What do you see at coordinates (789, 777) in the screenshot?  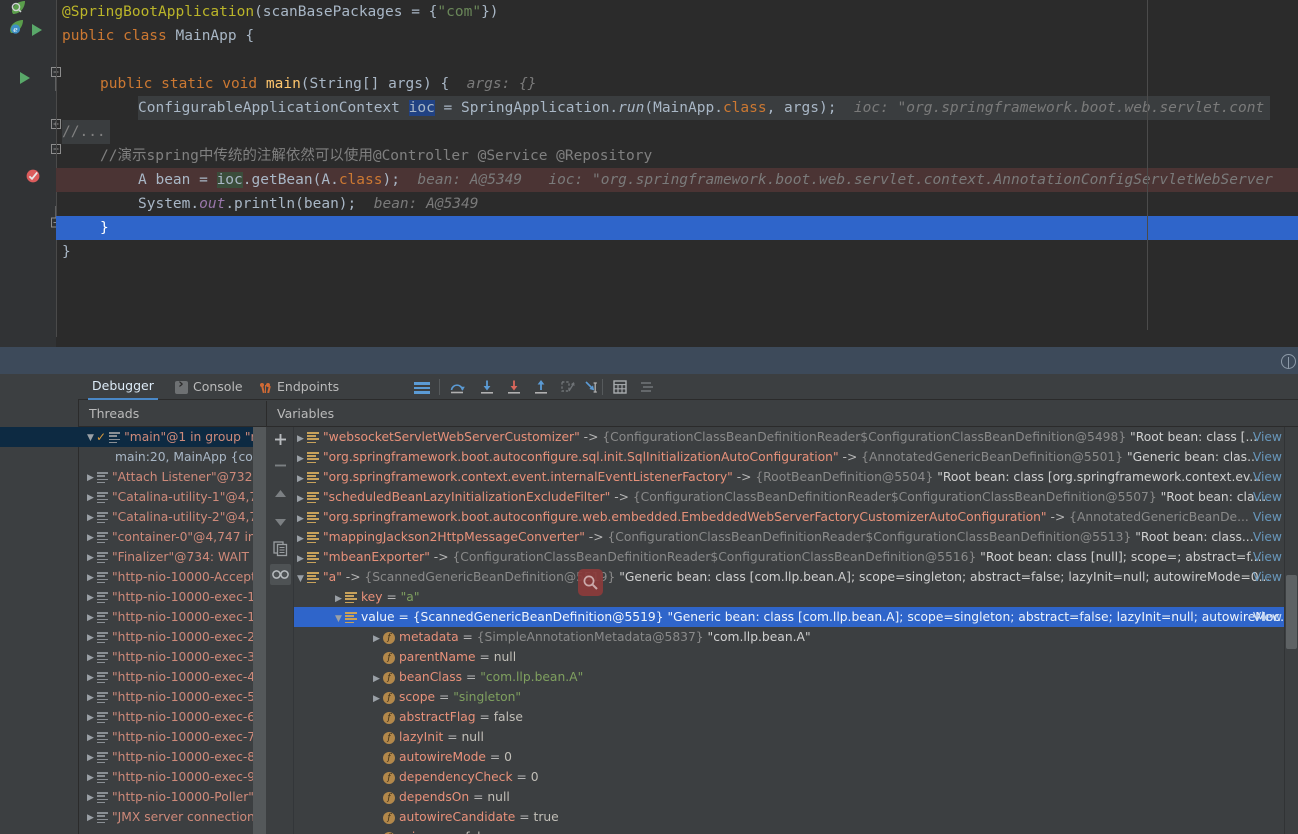 I see `variable-row: f dependencyCheck = 0` at bounding box center [789, 777].